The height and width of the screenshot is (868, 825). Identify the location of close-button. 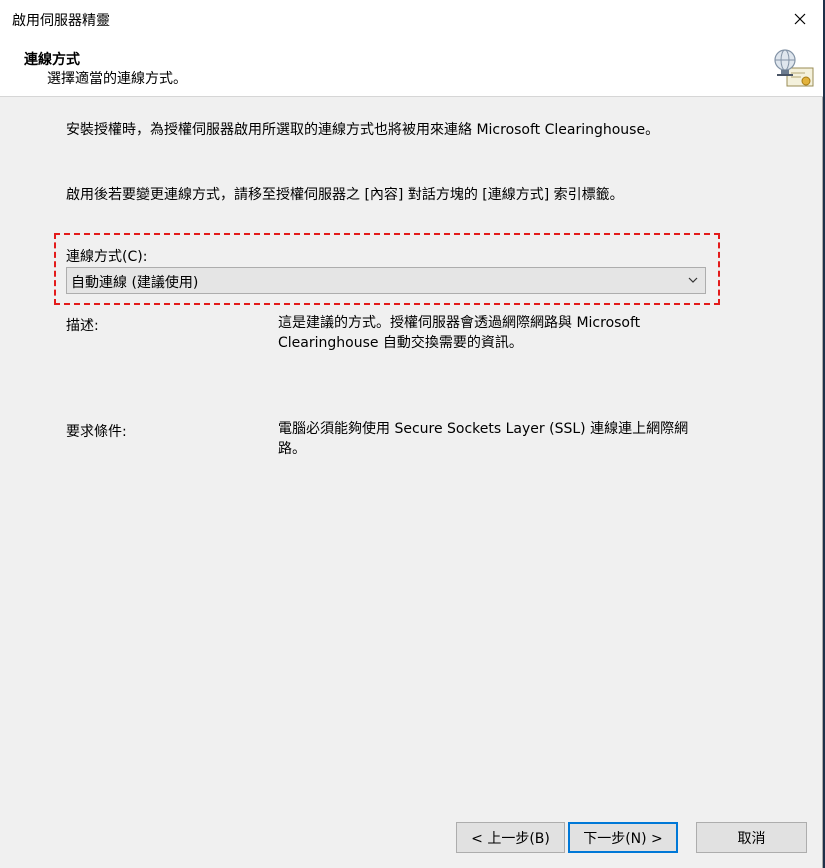
(800, 19).